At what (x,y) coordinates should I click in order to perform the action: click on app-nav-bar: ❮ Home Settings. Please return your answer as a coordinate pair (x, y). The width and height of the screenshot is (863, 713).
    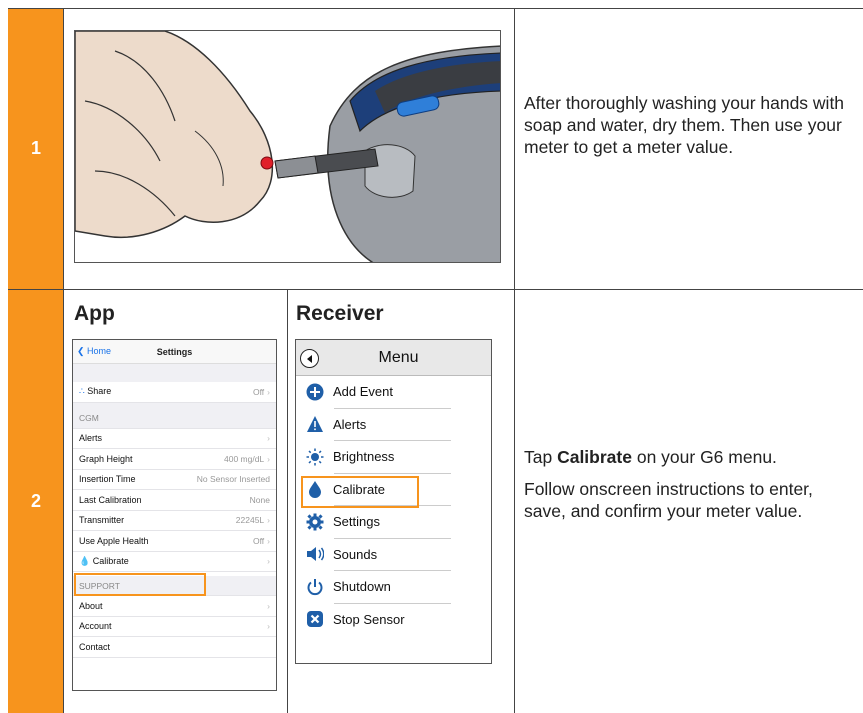
    Looking at the image, I should click on (174, 352).